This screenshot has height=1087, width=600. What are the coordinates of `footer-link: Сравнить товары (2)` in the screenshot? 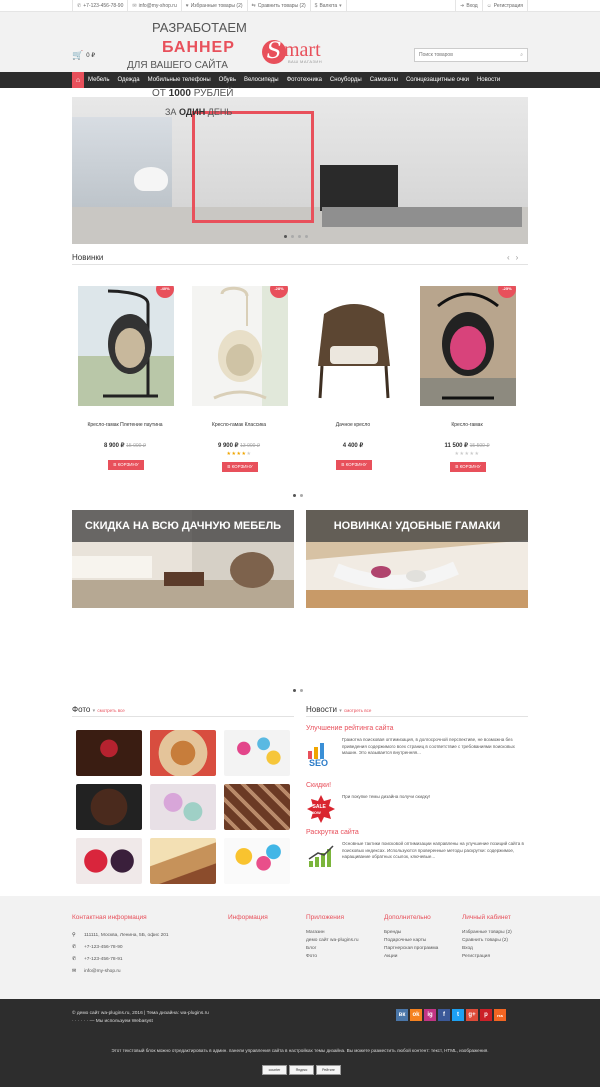 It's located at (487, 941).